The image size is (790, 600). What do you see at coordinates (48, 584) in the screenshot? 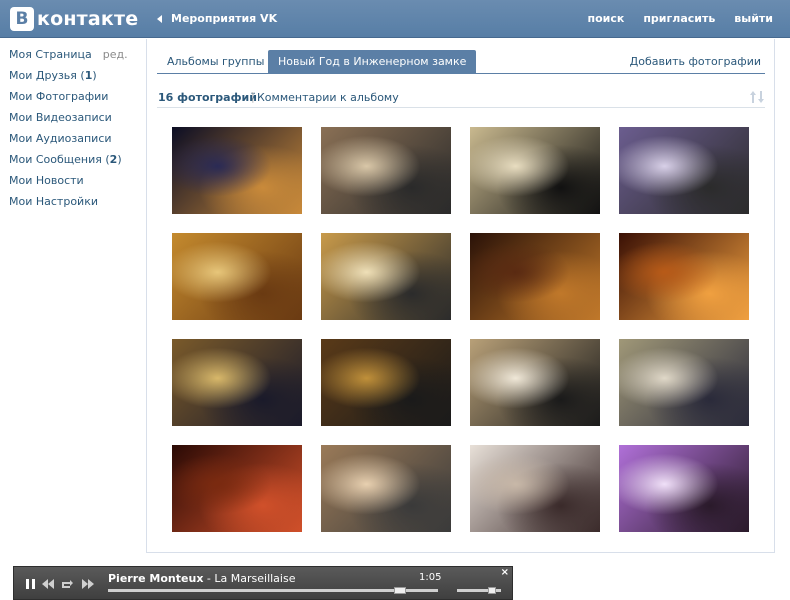
I see `previous-track-icon` at bounding box center [48, 584].